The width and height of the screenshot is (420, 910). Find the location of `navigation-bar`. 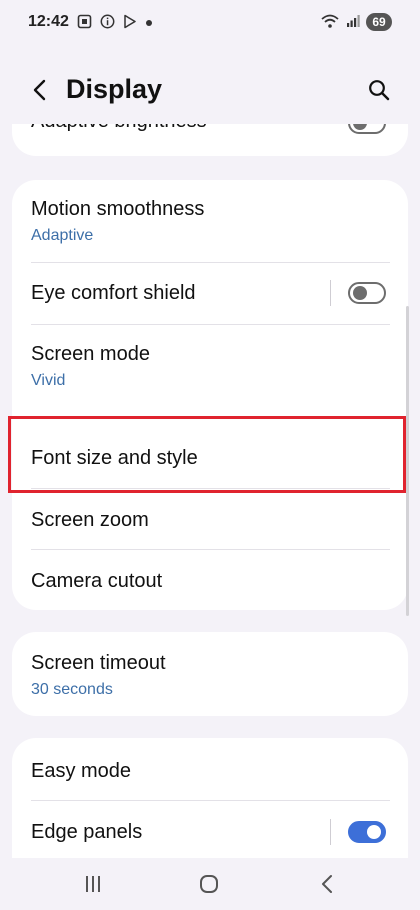

navigation-bar is located at coordinates (210, 884).